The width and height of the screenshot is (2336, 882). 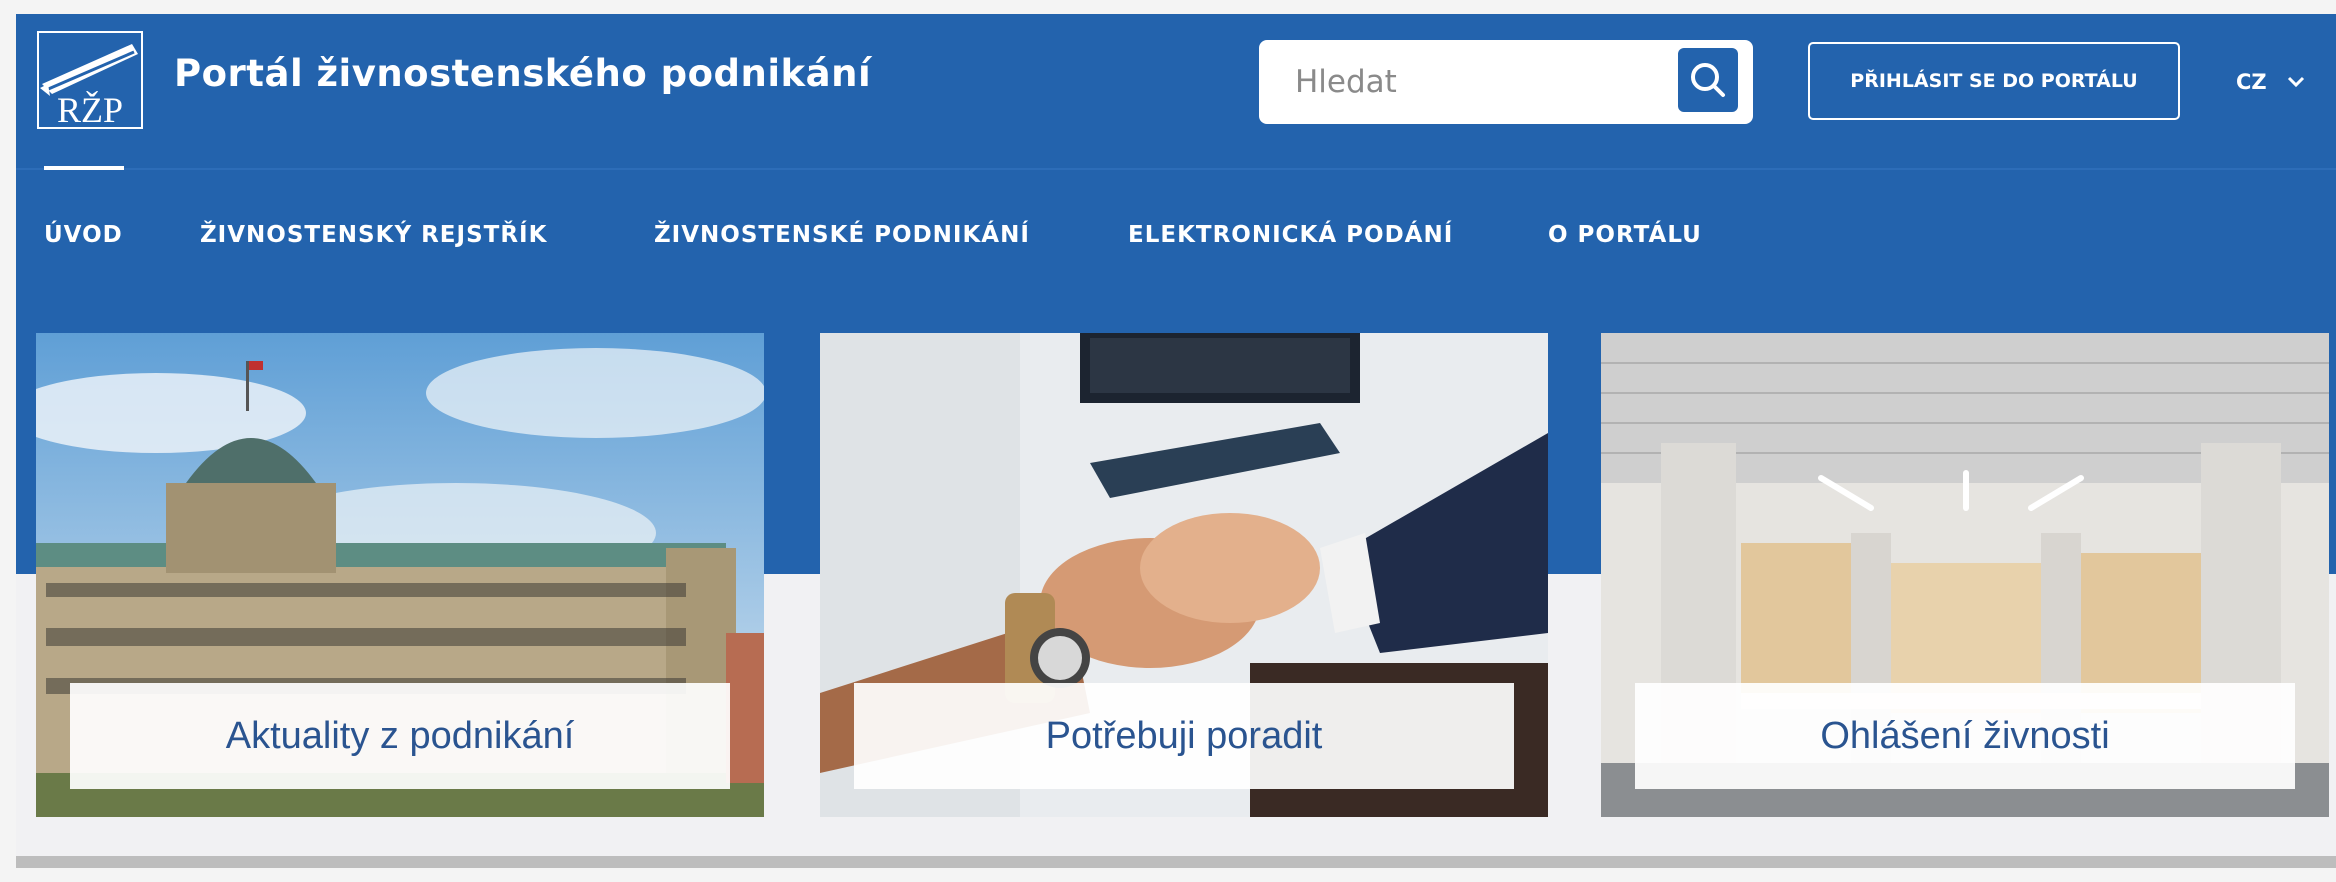 I want to click on nav-item-uvod: ÚVOD, so click(x=83, y=235).